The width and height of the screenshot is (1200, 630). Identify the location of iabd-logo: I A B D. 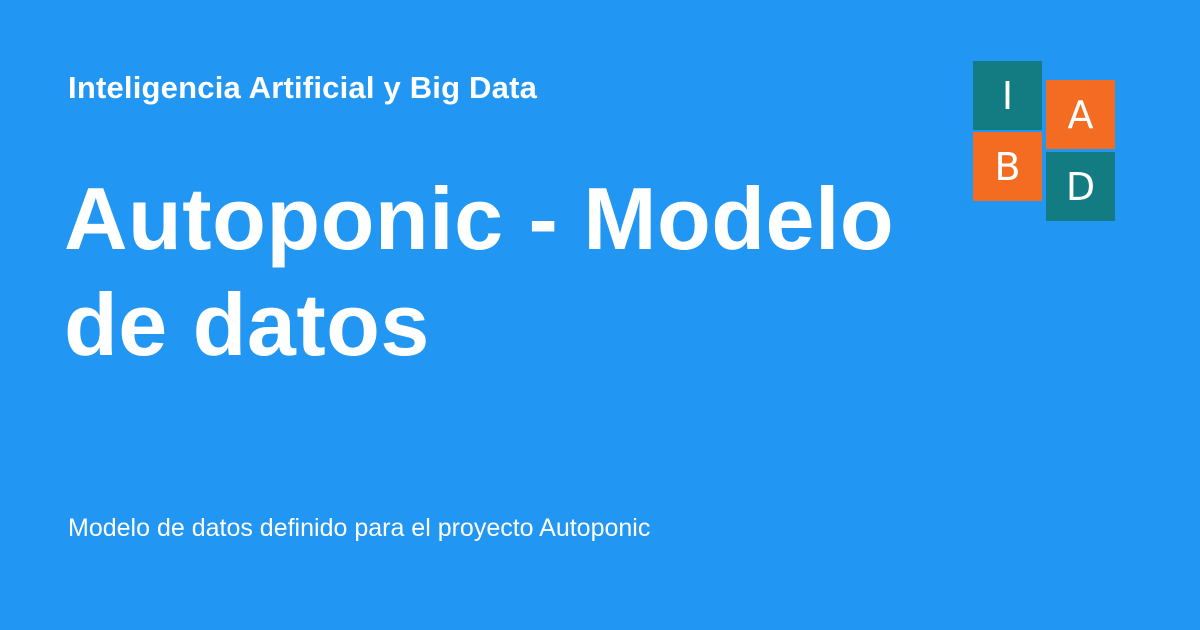
(1044, 140).